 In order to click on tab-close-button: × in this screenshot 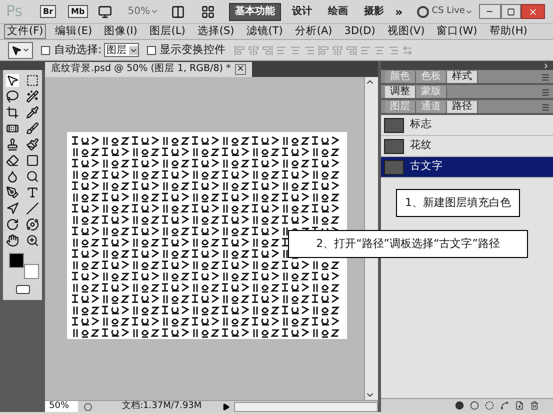, I will do `click(240, 69)`.